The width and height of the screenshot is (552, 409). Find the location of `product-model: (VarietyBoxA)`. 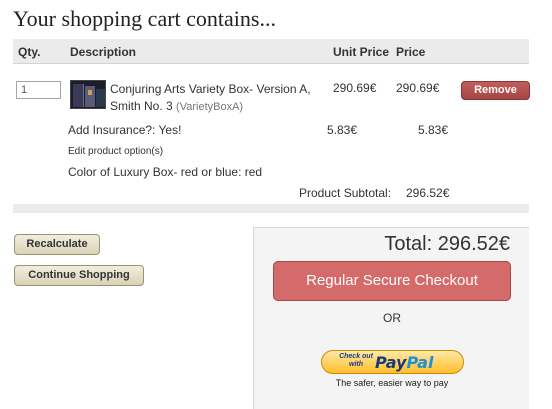

product-model: (VarietyBoxA) is located at coordinates (210, 107).